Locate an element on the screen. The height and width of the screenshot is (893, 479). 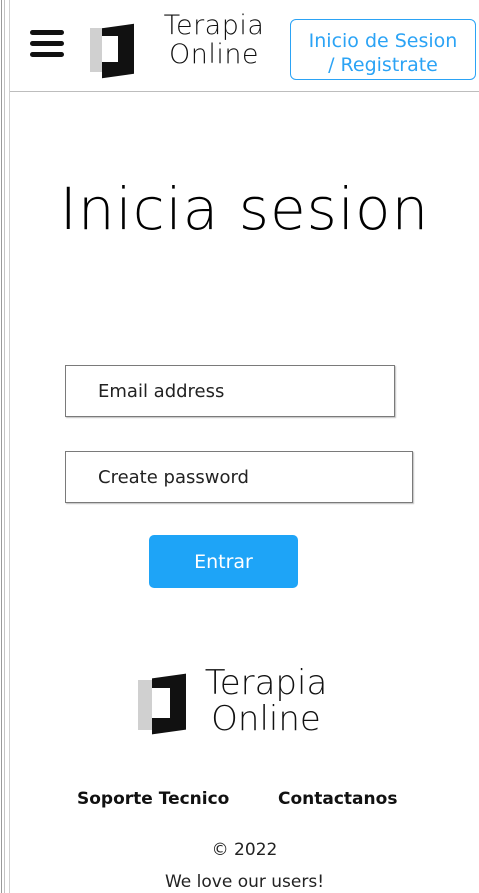
footer-link-support: Soporte Tecnico is located at coordinates (153, 799).